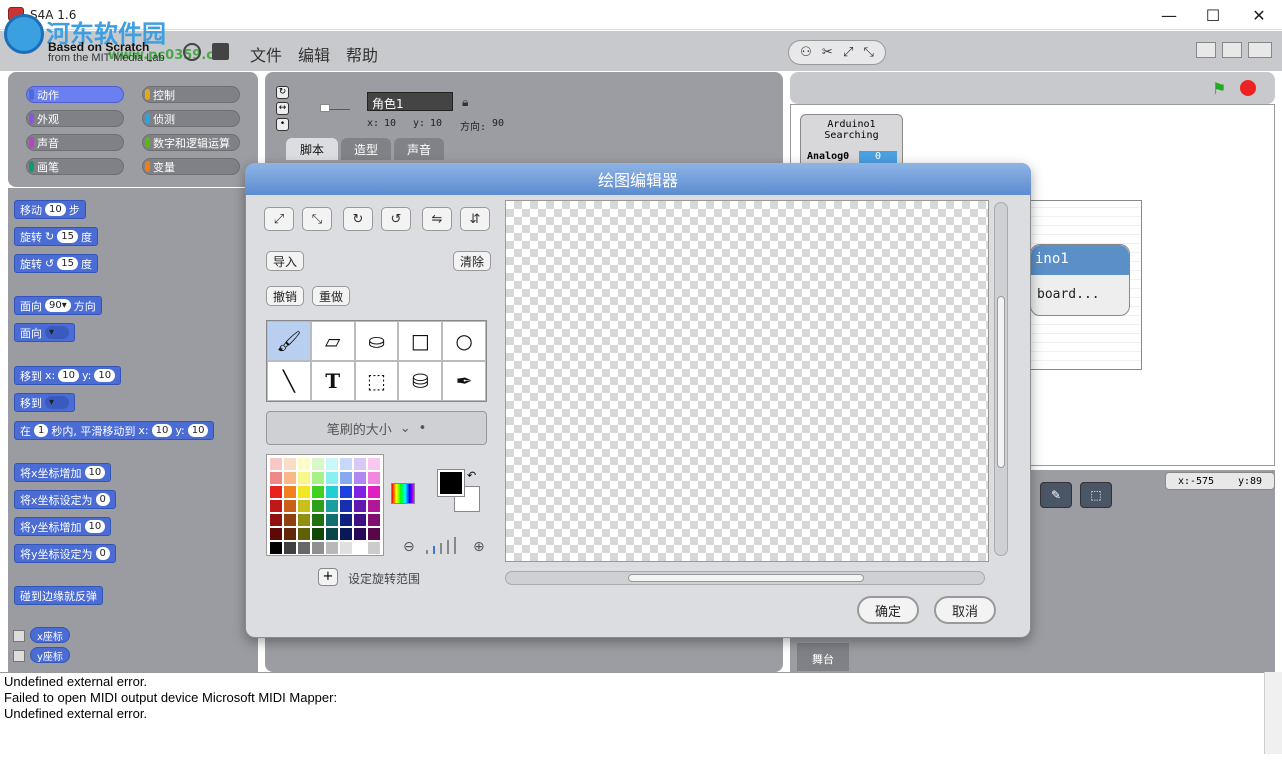  Describe the element at coordinates (332, 341) in the screenshot. I see `eraser-icon: ▱` at that location.